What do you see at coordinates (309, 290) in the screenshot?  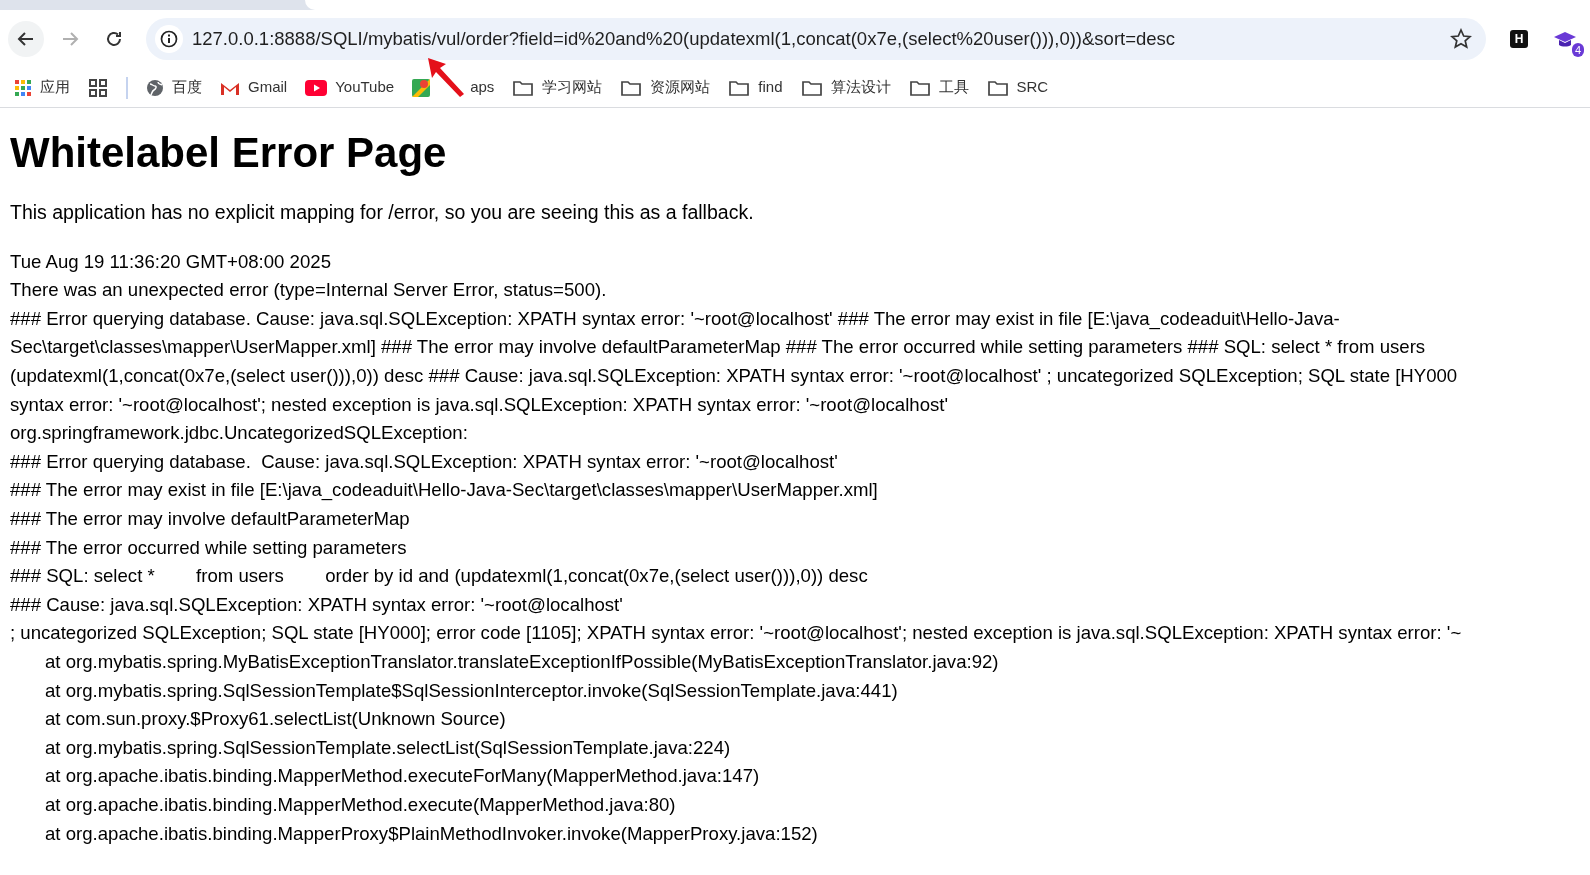 I see `error-line: There was an unexpected error (type=Internal Server Error, status=500).` at bounding box center [309, 290].